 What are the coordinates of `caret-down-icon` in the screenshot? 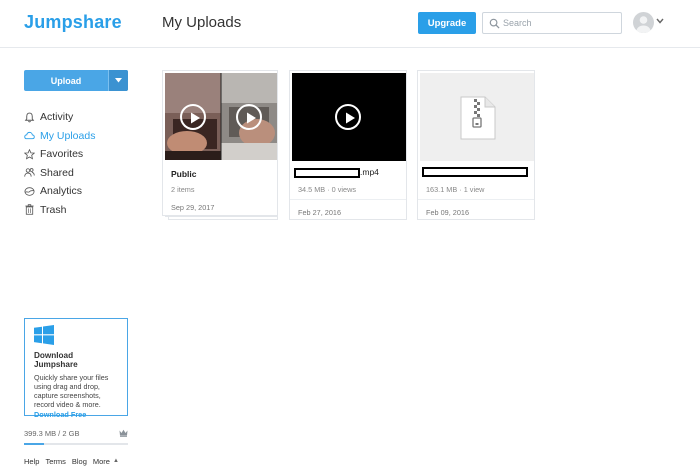 It's located at (118, 80).